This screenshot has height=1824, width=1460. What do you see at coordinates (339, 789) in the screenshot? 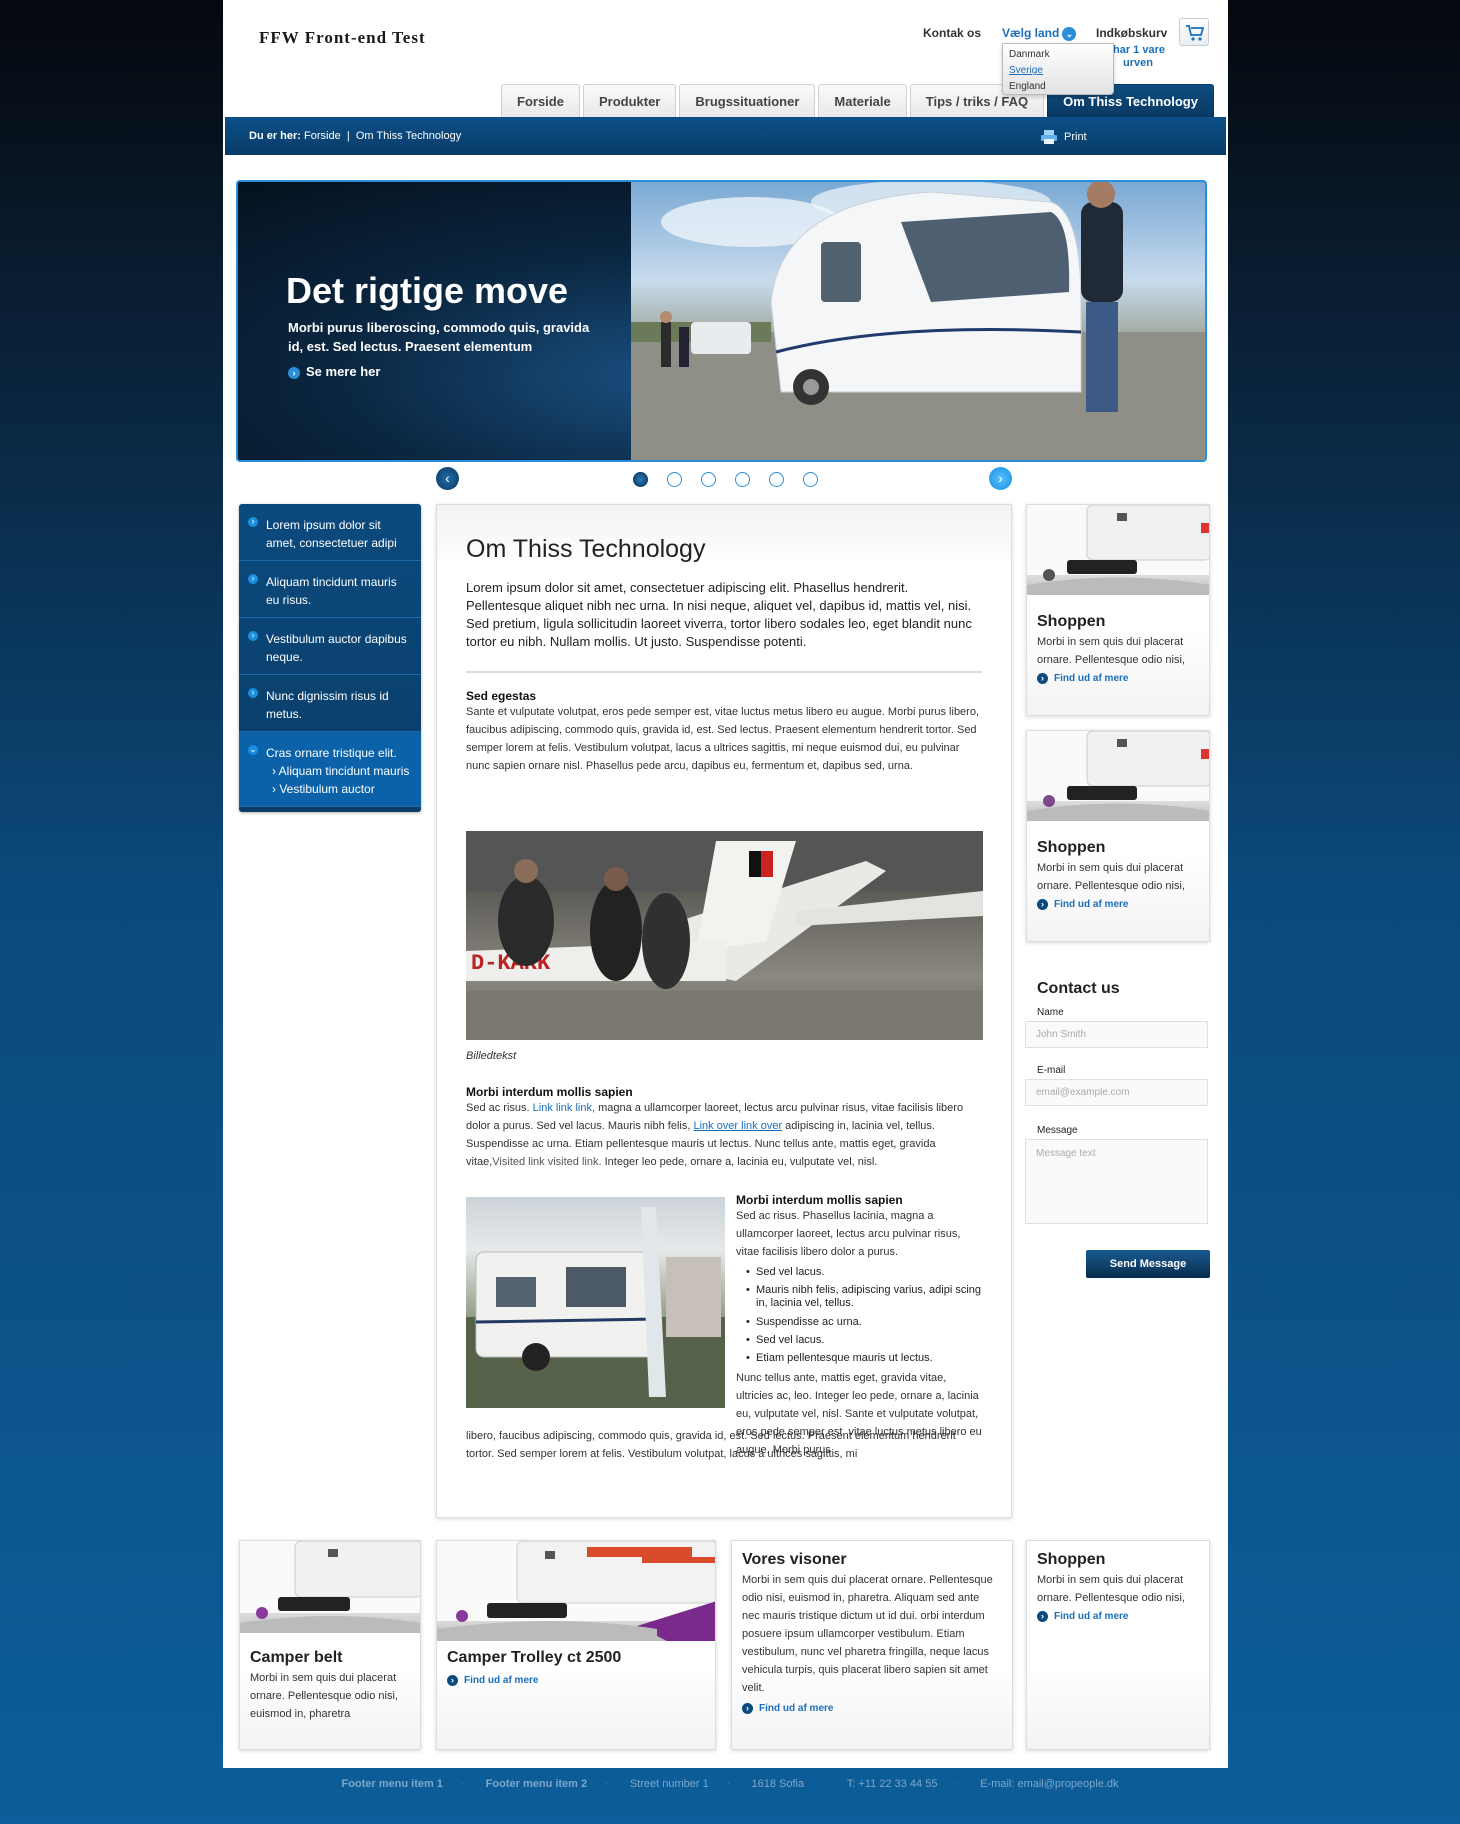
I see `sidebar-subitem-2: › Vestibulum auctor` at bounding box center [339, 789].